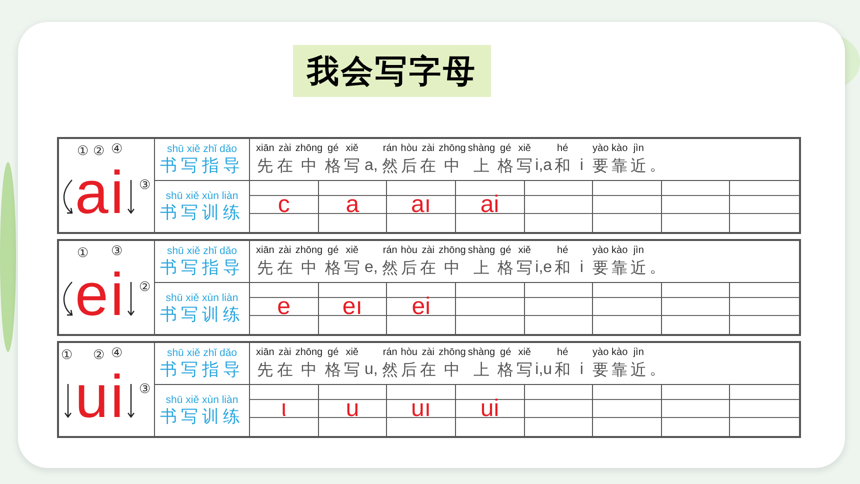 The height and width of the screenshot is (484, 860). Describe the element at coordinates (371, 166) in the screenshot. I see `sentence-text: a,` at that location.